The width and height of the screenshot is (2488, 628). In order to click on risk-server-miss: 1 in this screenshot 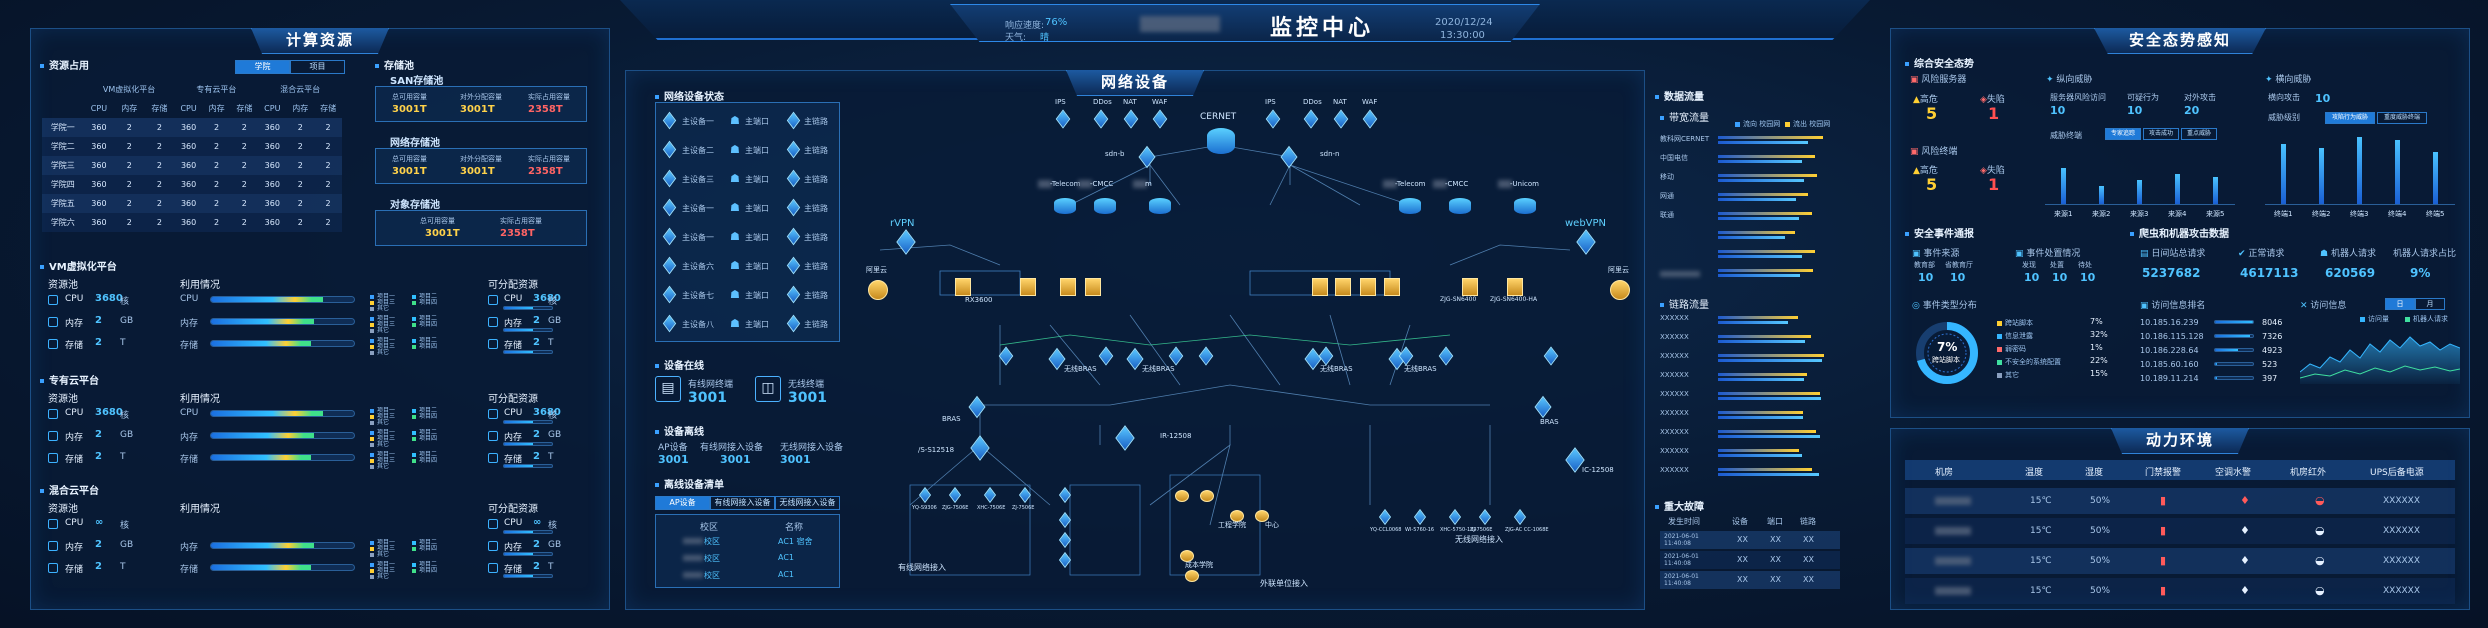, I will do `click(1994, 113)`.